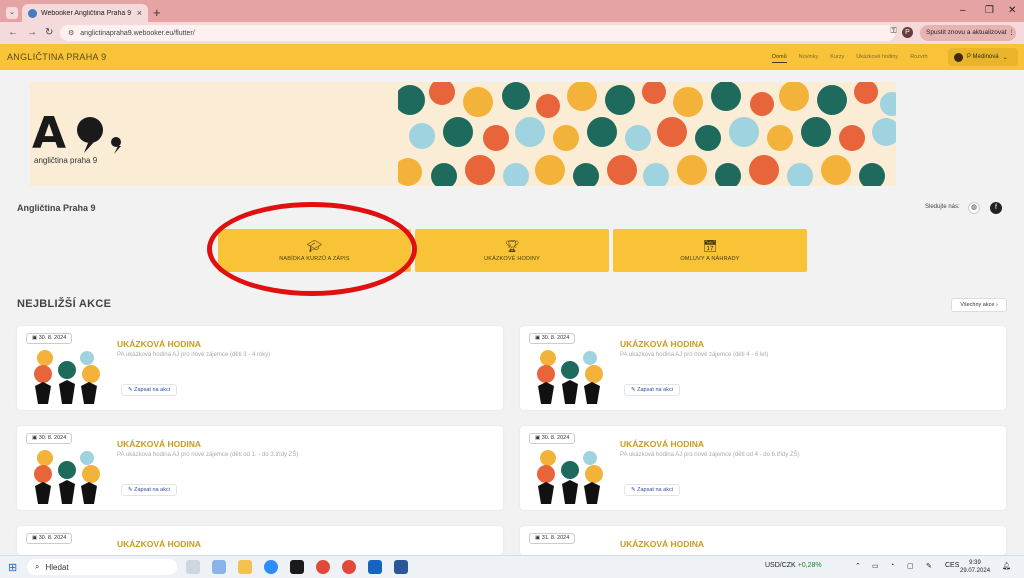 This screenshot has width=1024, height=578. What do you see at coordinates (245, 567) in the screenshot?
I see `file-explorer-icon` at bounding box center [245, 567].